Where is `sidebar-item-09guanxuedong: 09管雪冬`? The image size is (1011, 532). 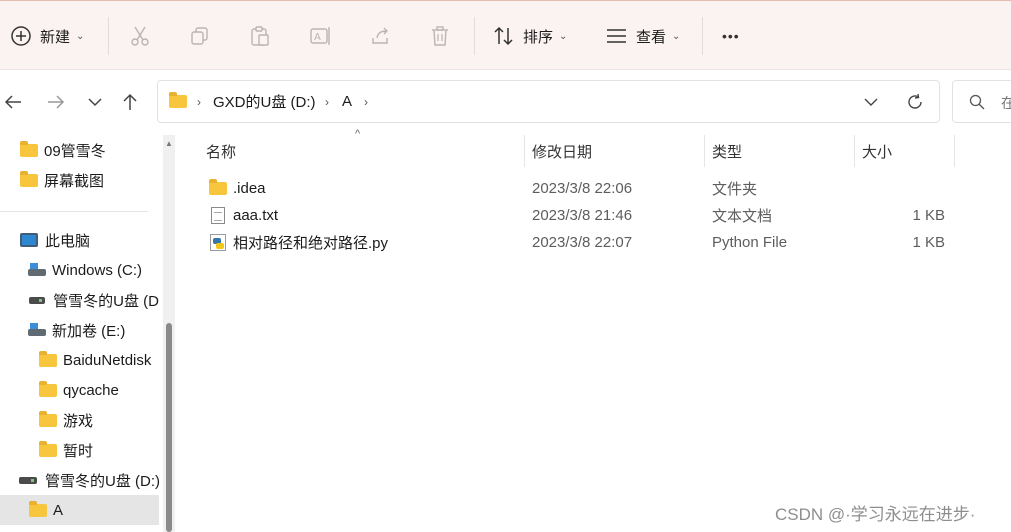 sidebar-item-09guanxuedong: 09管雪冬 is located at coordinates (63, 150).